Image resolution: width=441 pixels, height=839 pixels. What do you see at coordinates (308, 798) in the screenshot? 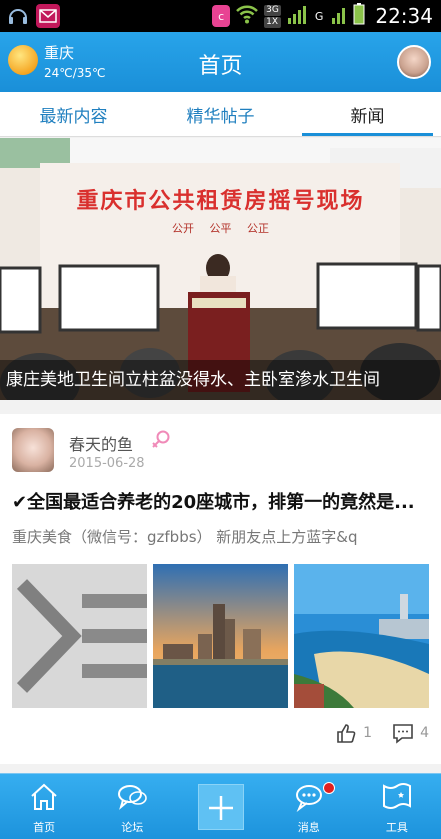
I see `message-icon` at bounding box center [308, 798].